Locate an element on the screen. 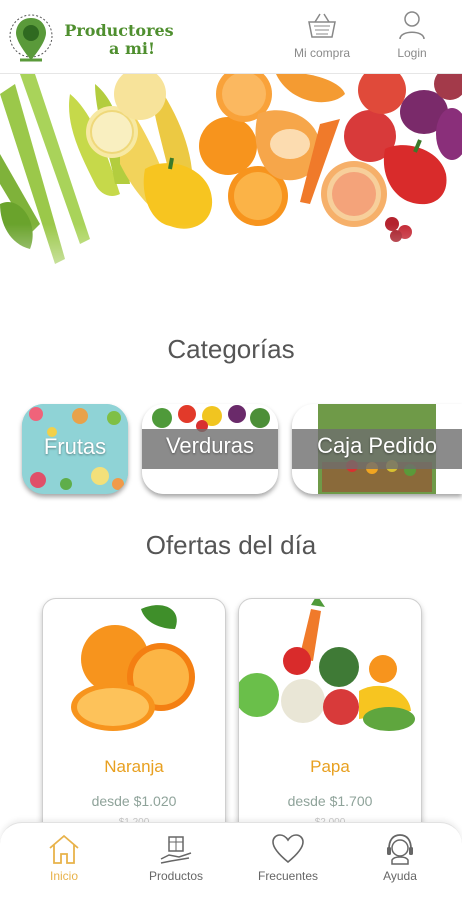 Image resolution: width=462 pixels, height=901 pixels. nav-item-frecuentes: Frecuentes is located at coordinates (288, 858).